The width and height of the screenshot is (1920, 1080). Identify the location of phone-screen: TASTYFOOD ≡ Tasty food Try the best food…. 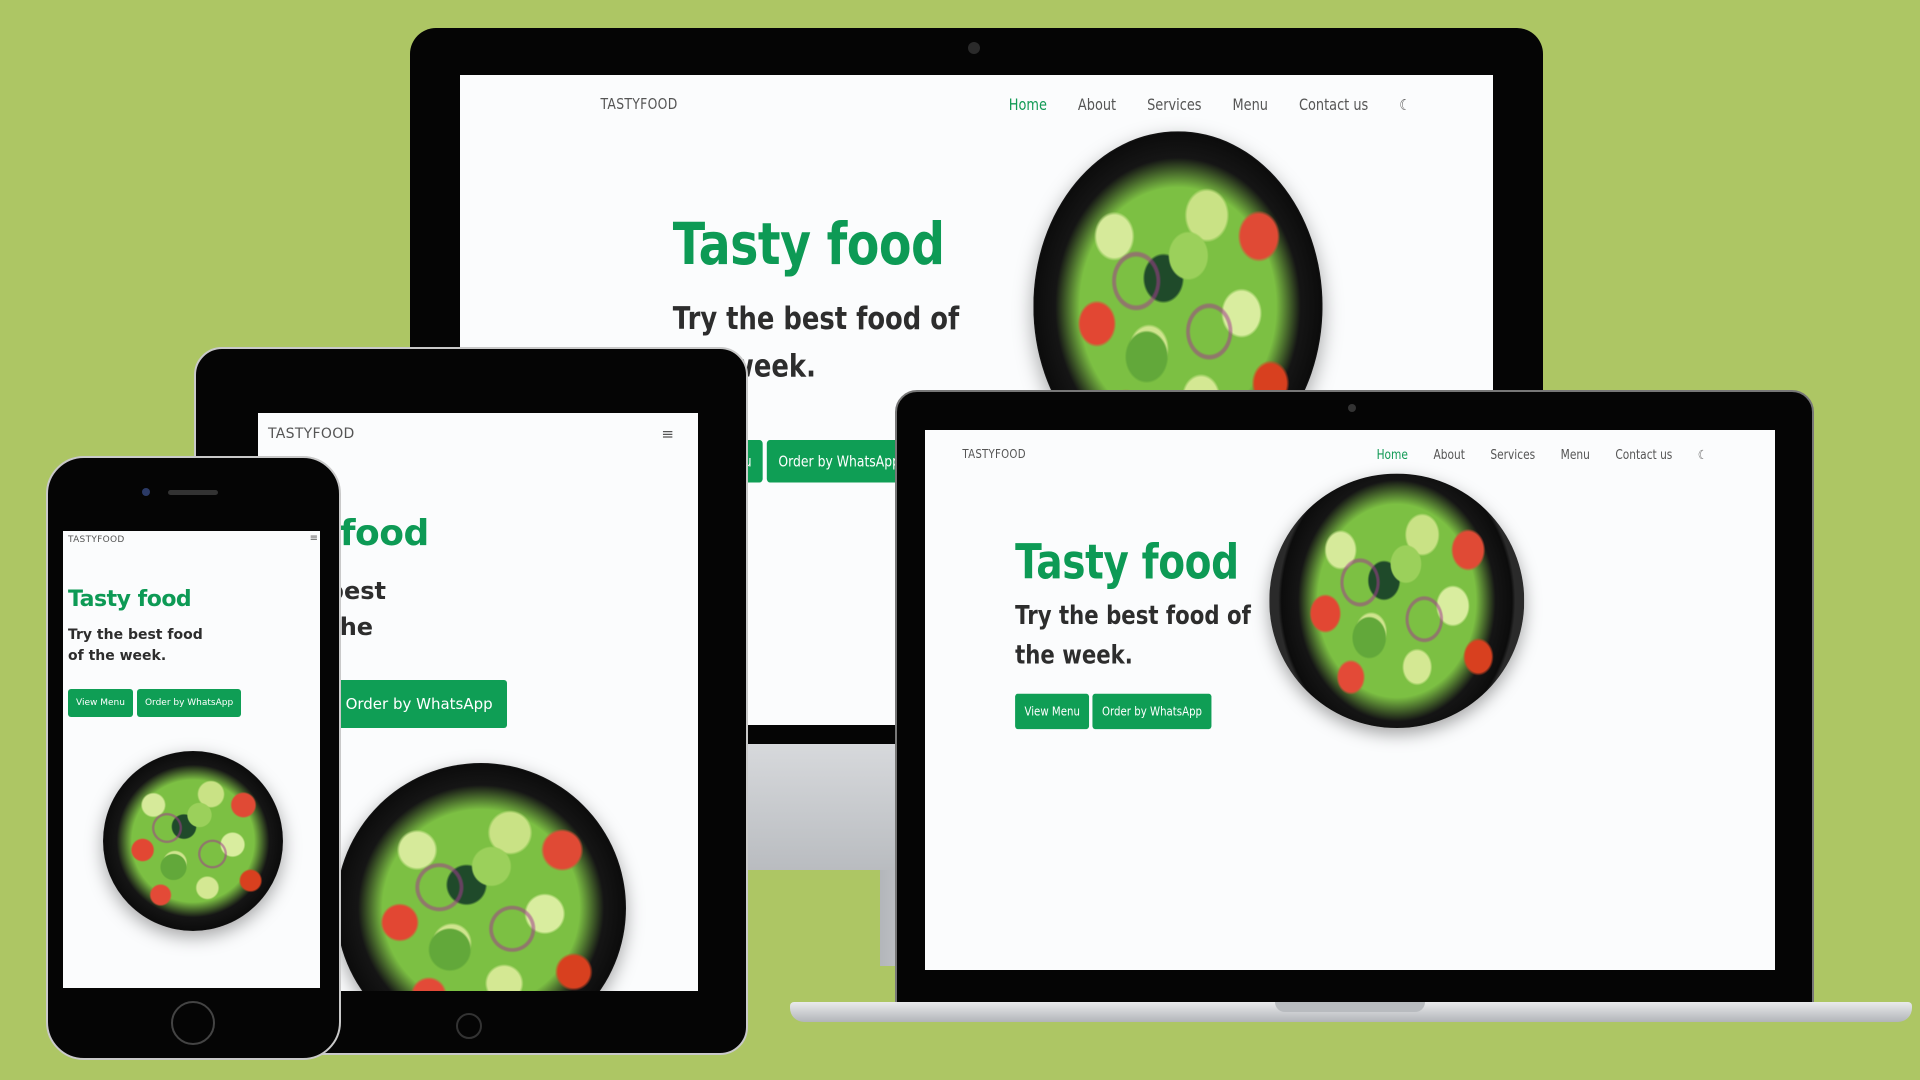
(191, 759).